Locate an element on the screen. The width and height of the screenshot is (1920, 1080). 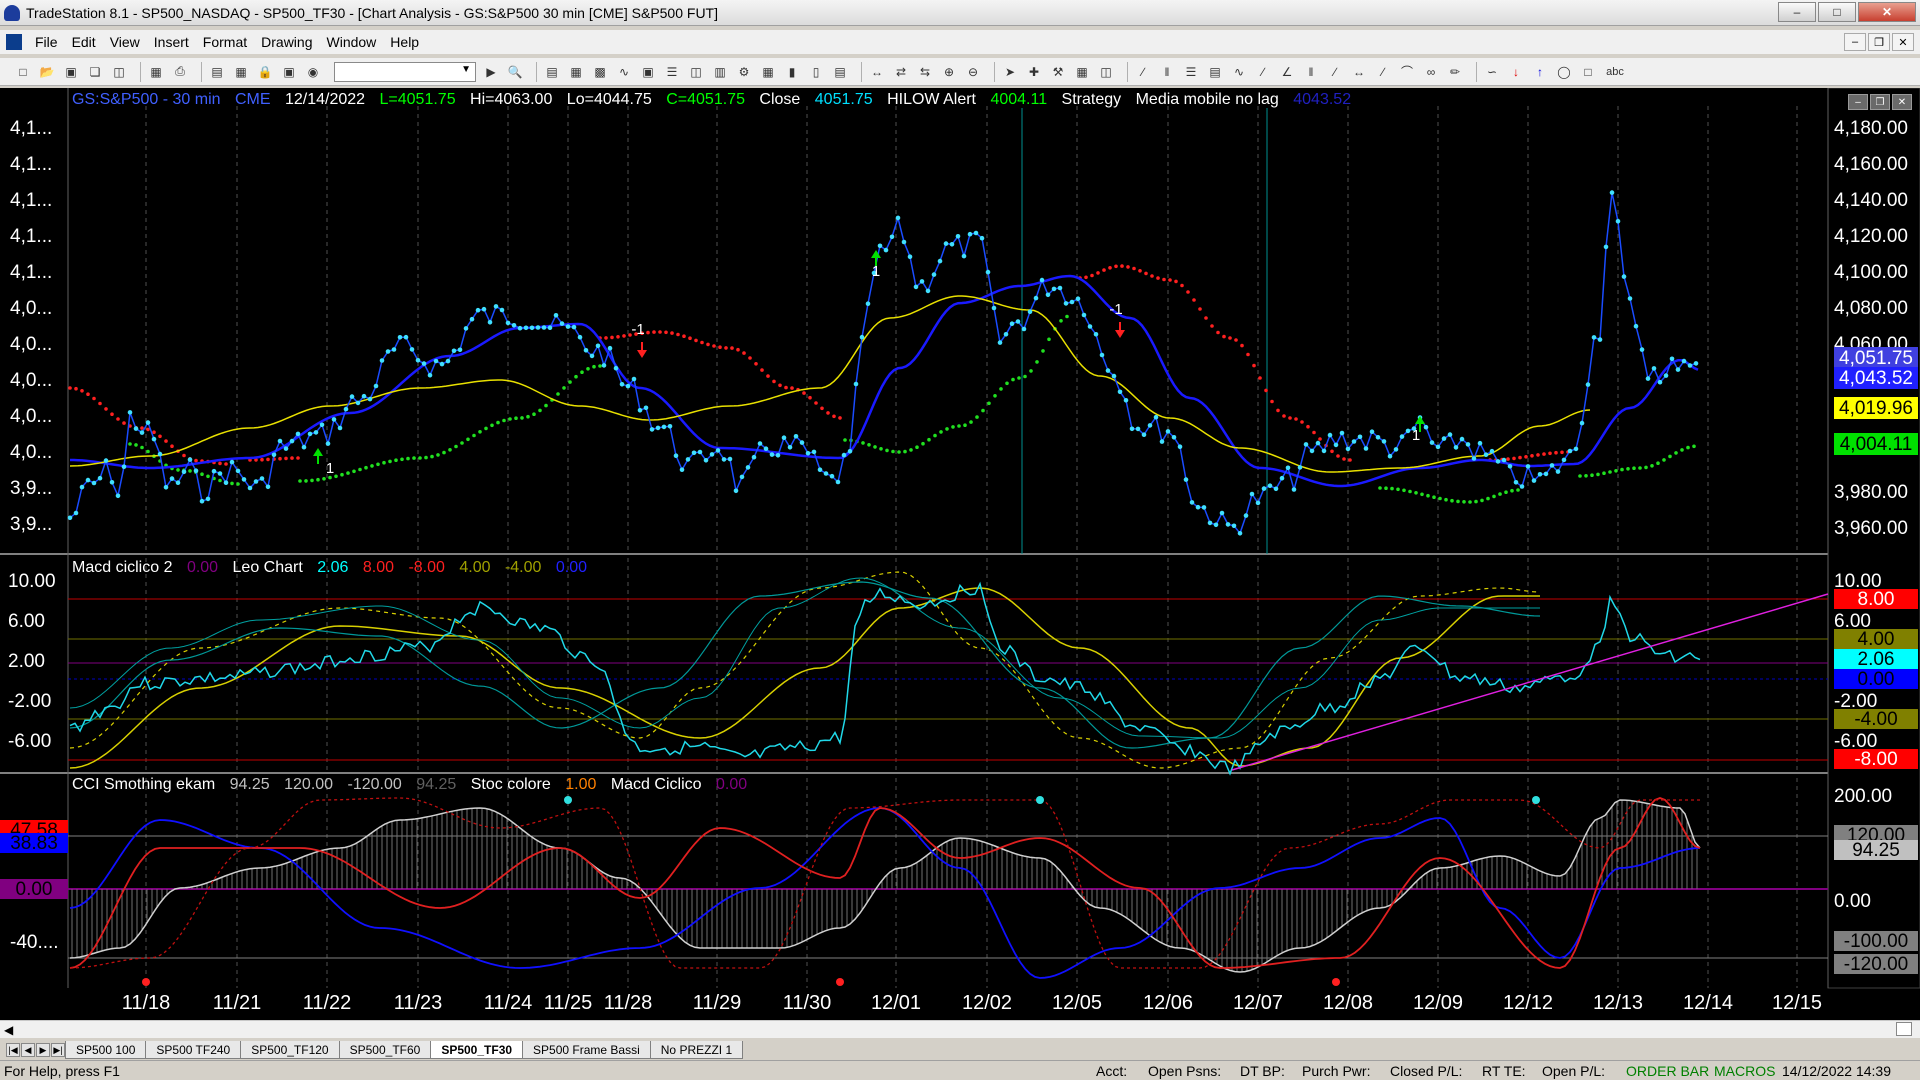
tab-last-icon: ▶| is located at coordinates (58, 1050).